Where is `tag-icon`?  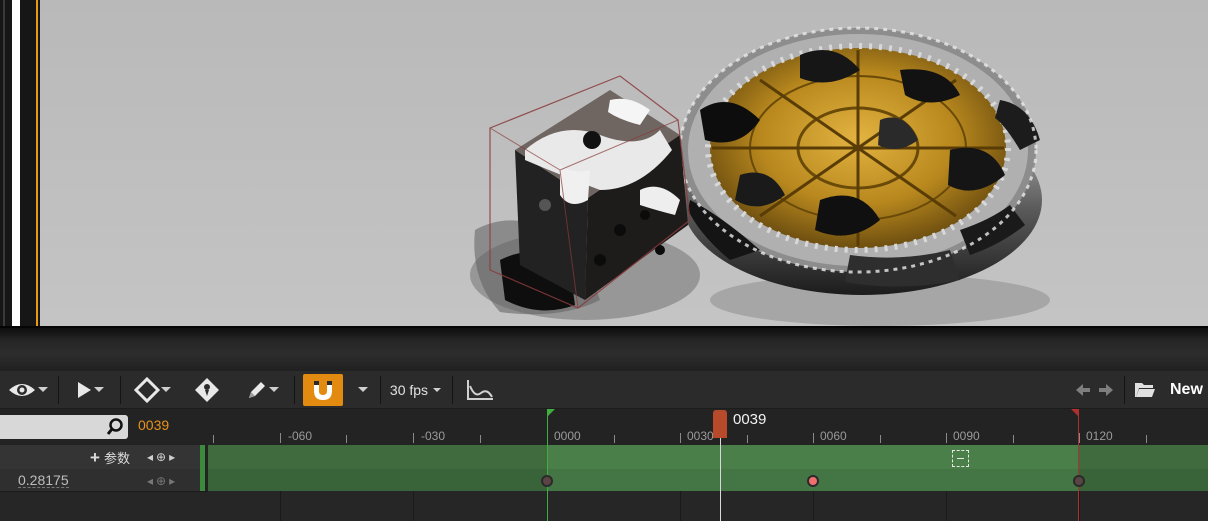 tag-icon is located at coordinates (207, 390).